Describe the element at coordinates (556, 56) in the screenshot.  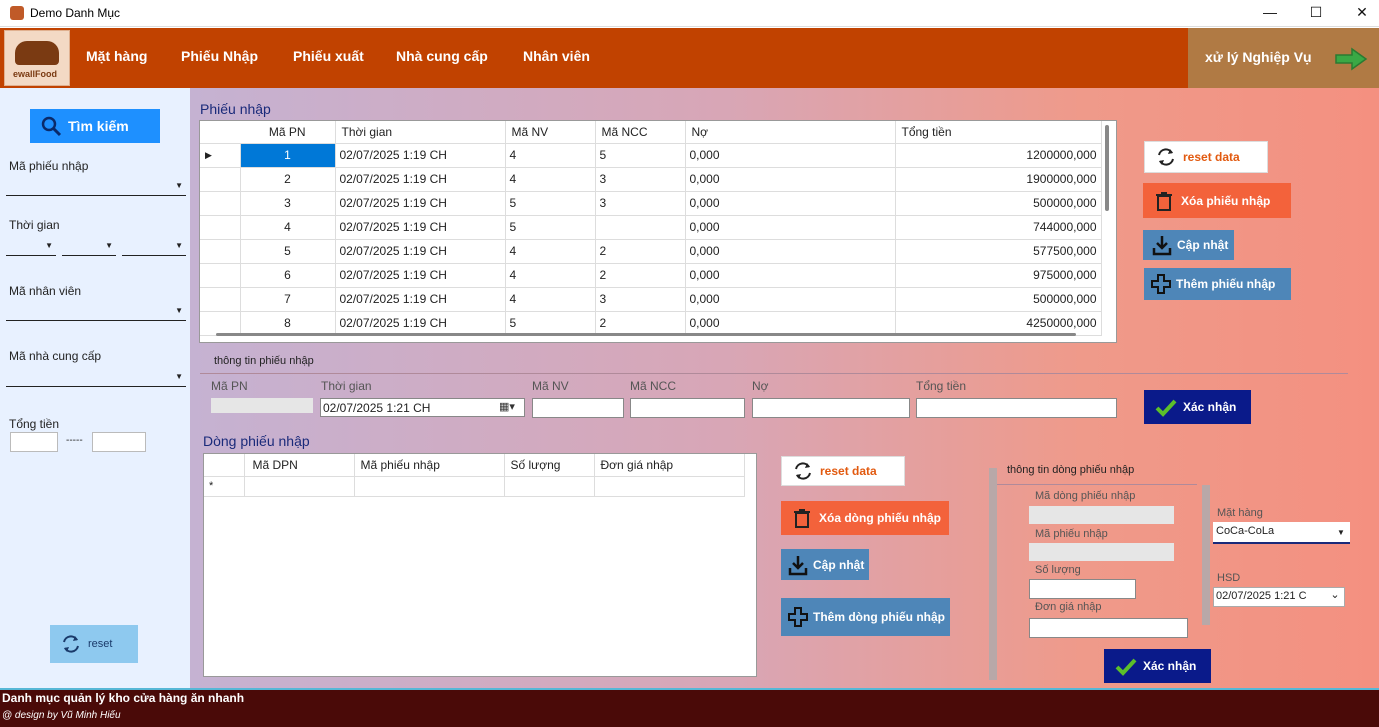
I see `menu-item-nhan-vien: Nhân viên` at that location.